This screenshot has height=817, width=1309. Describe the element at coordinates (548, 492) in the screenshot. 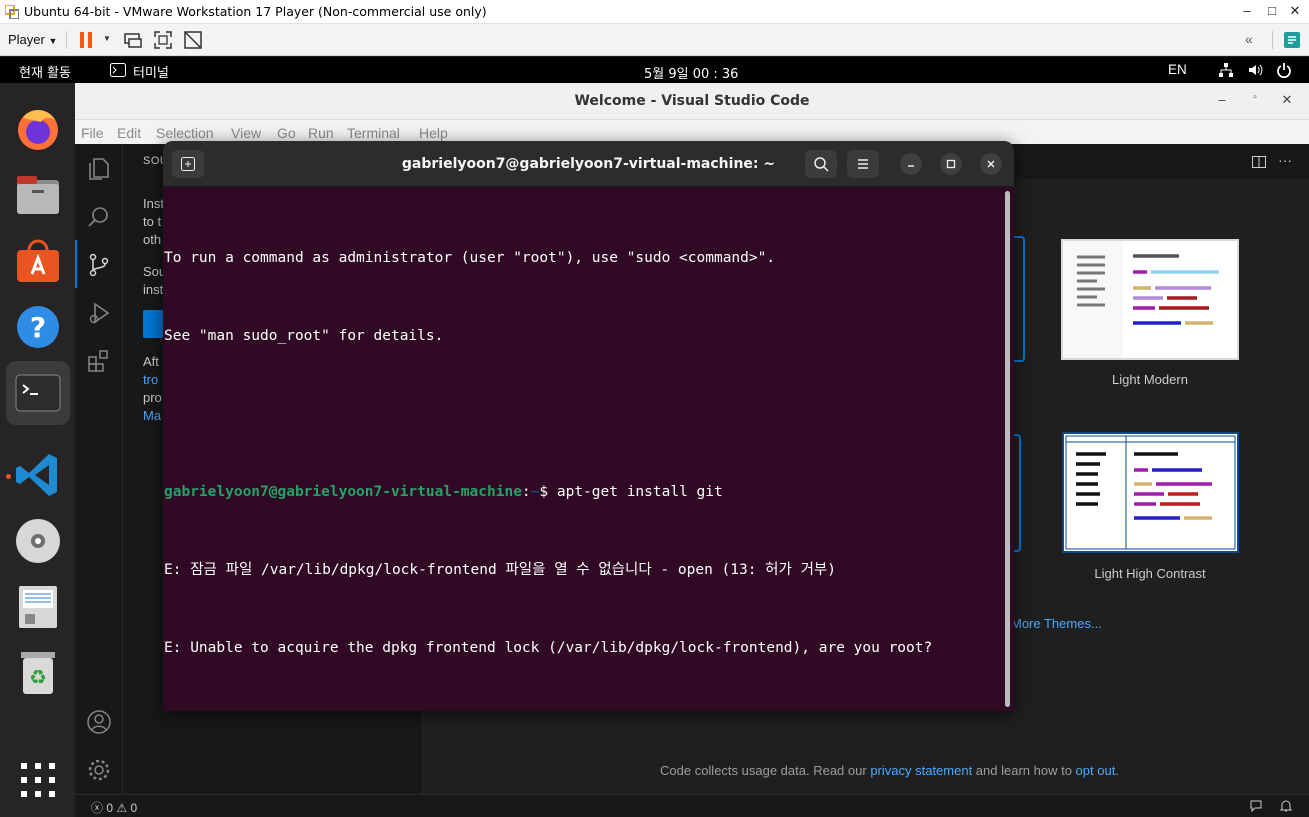

I see `prompt-dollar: $` at that location.